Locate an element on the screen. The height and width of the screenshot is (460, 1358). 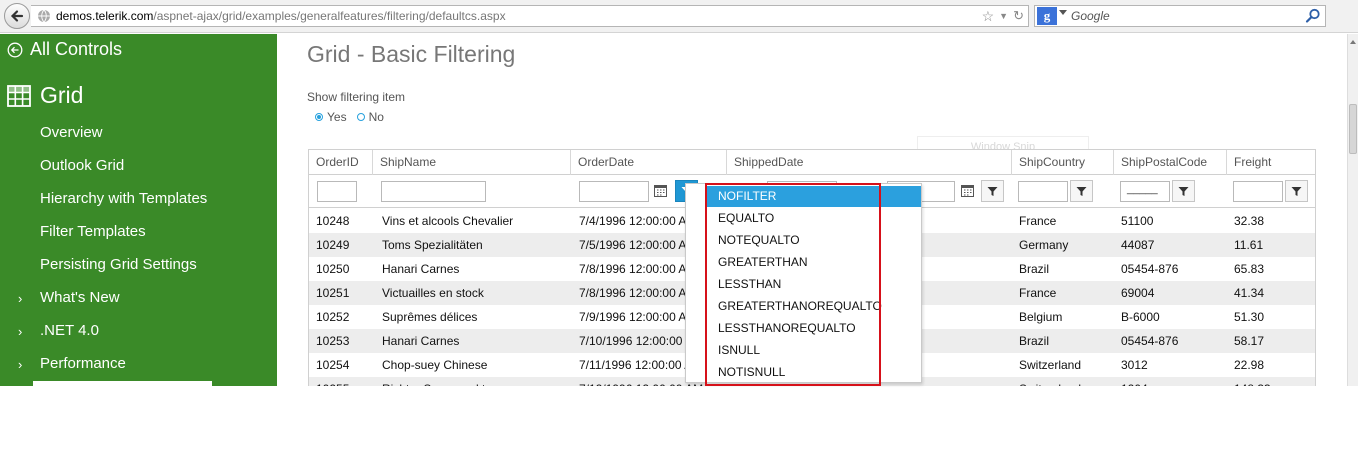
grid-section-heading: Grid is located at coordinates (45, 95).